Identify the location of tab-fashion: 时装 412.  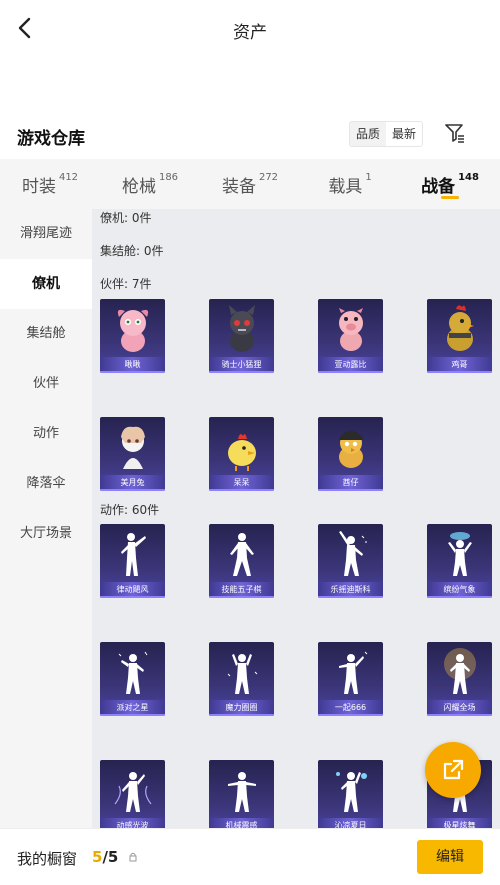
(50, 184).